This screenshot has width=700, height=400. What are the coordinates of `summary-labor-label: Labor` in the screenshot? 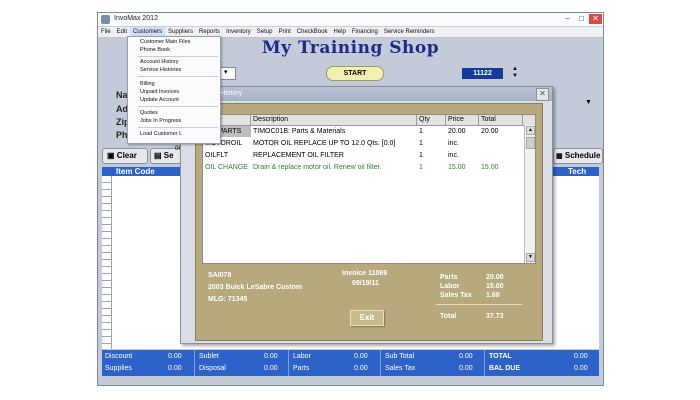 It's located at (450, 286).